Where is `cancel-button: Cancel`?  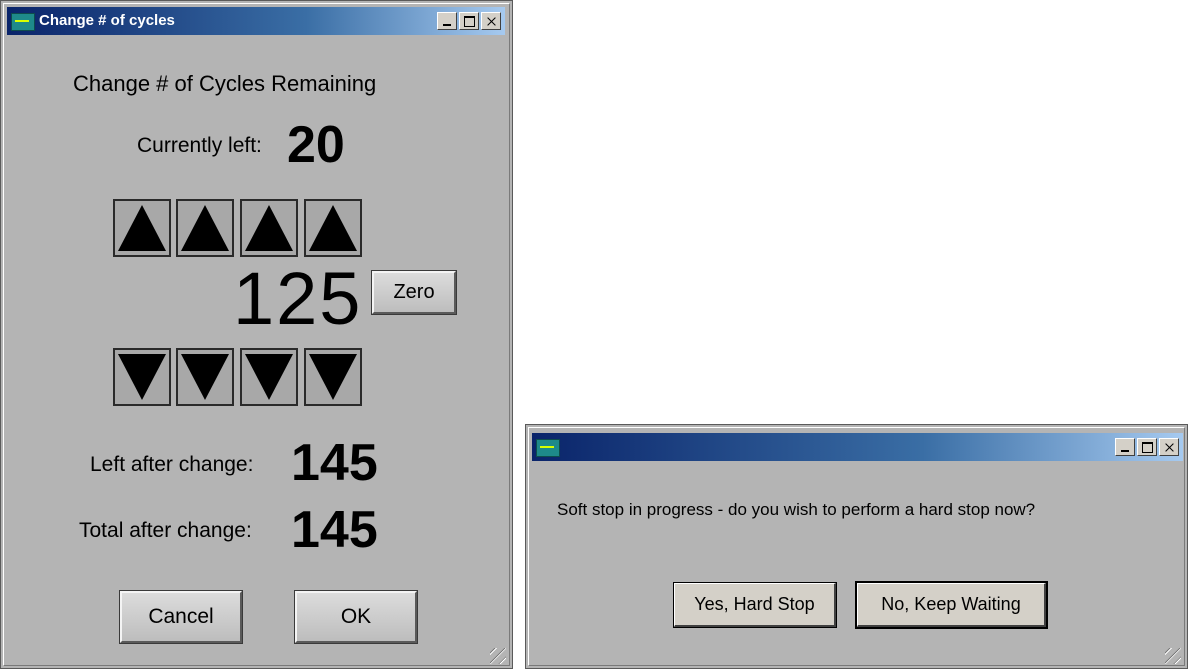
cancel-button: Cancel is located at coordinates (181, 617).